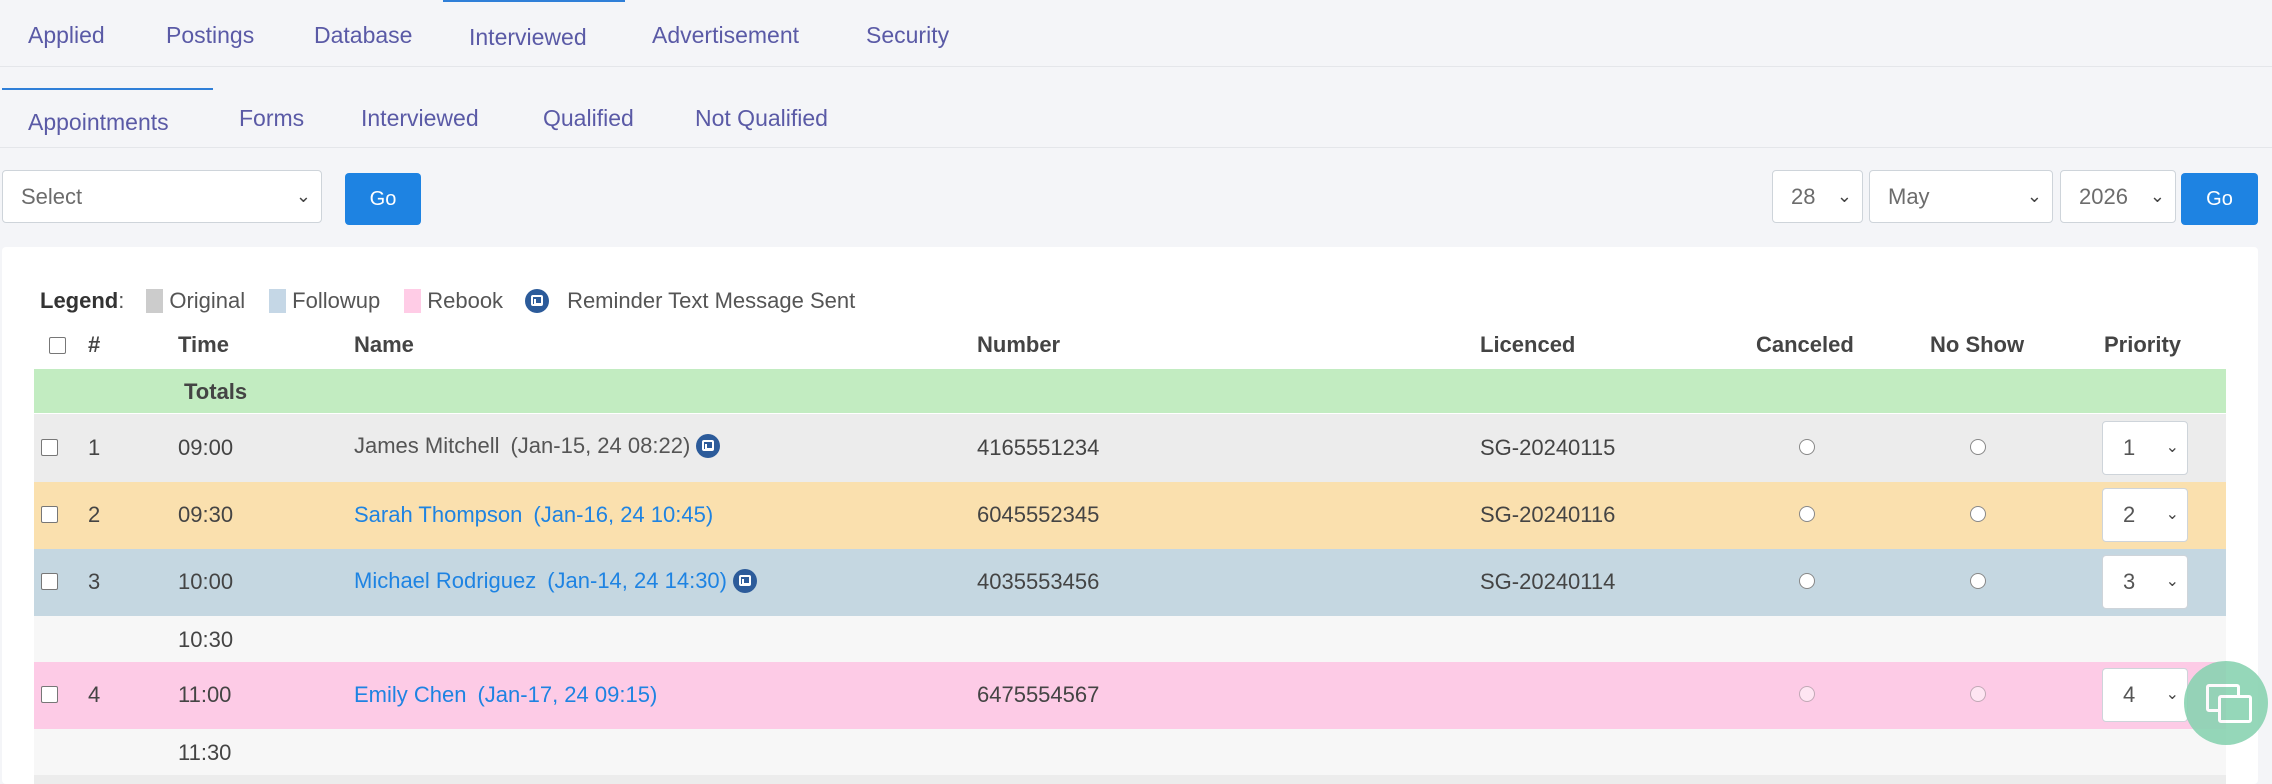 This screenshot has height=784, width=2272. Describe the element at coordinates (205, 694) in the screenshot. I see `row-time: 11:00` at that location.